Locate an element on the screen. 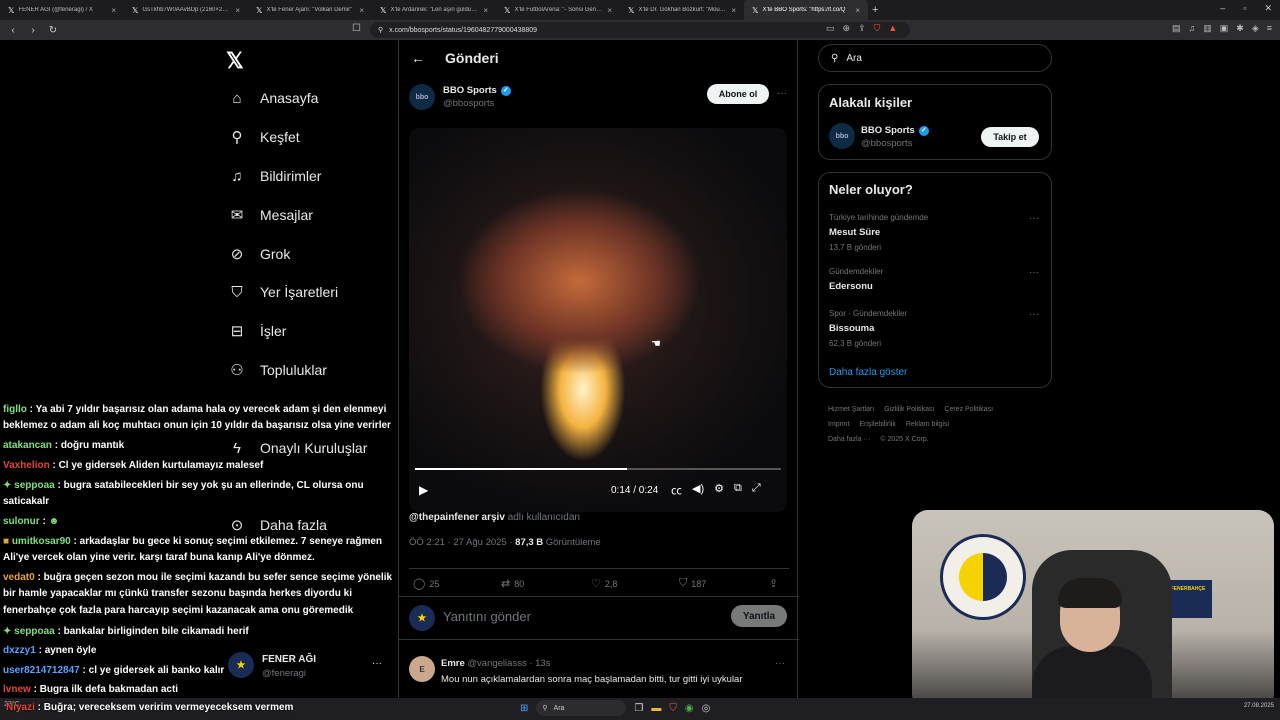 This screenshot has width=1280, height=720. share-action: ⇪ is located at coordinates (773, 583).